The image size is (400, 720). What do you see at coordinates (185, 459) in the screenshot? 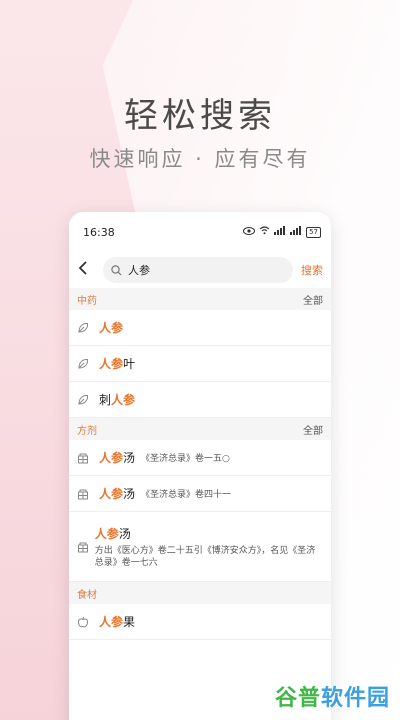
I see `item-source: 《圣济总录》卷一五○` at bounding box center [185, 459].